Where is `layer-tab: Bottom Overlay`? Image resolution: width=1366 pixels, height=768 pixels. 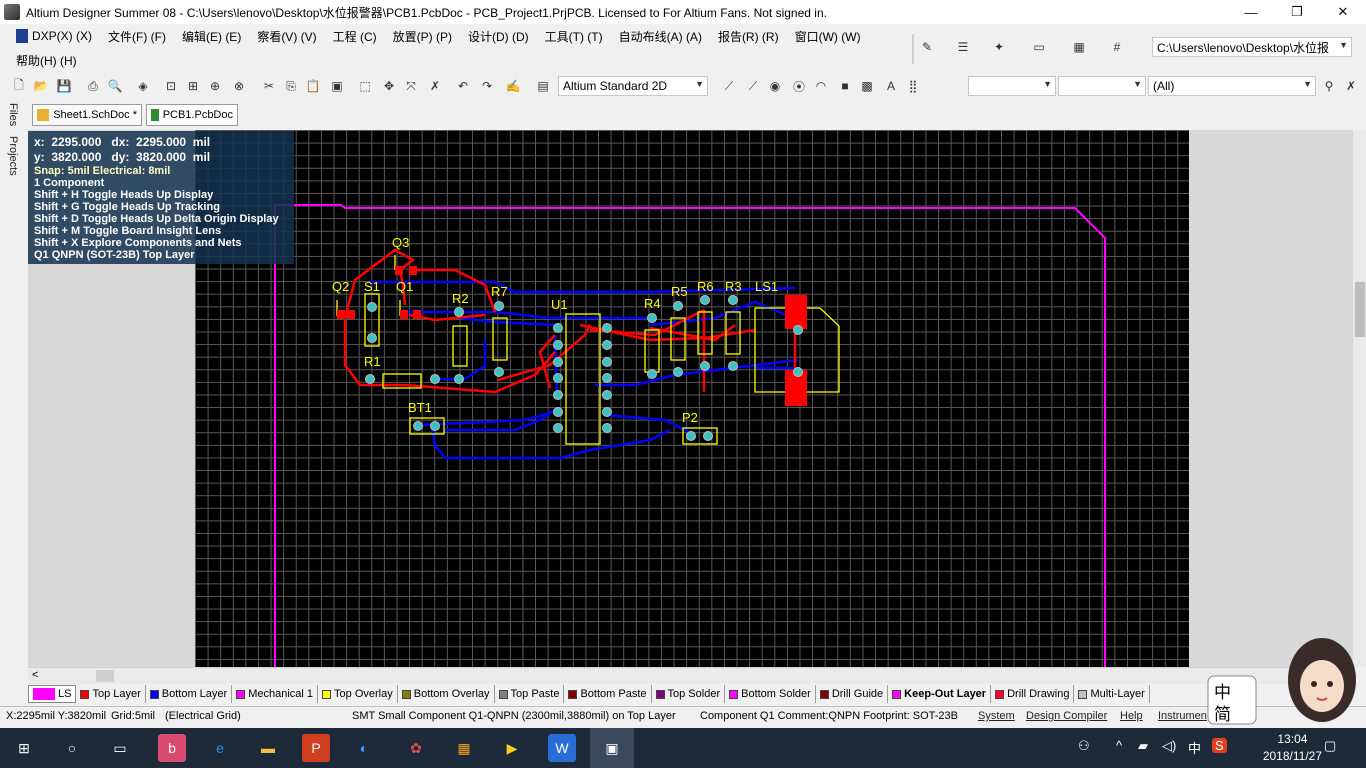 layer-tab: Bottom Overlay is located at coordinates (446, 694).